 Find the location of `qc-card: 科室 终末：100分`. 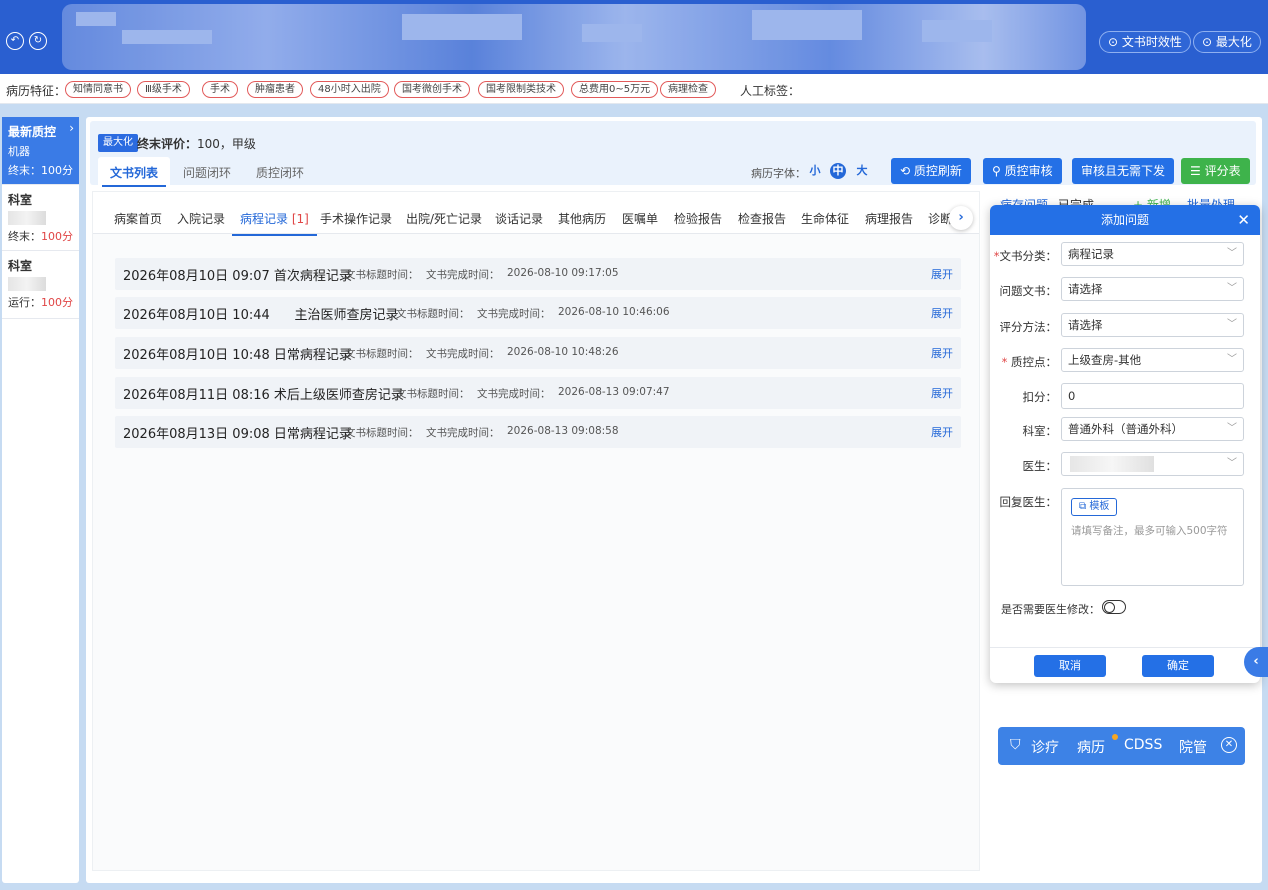

qc-card: 科室 终末：100分 is located at coordinates (40, 218).